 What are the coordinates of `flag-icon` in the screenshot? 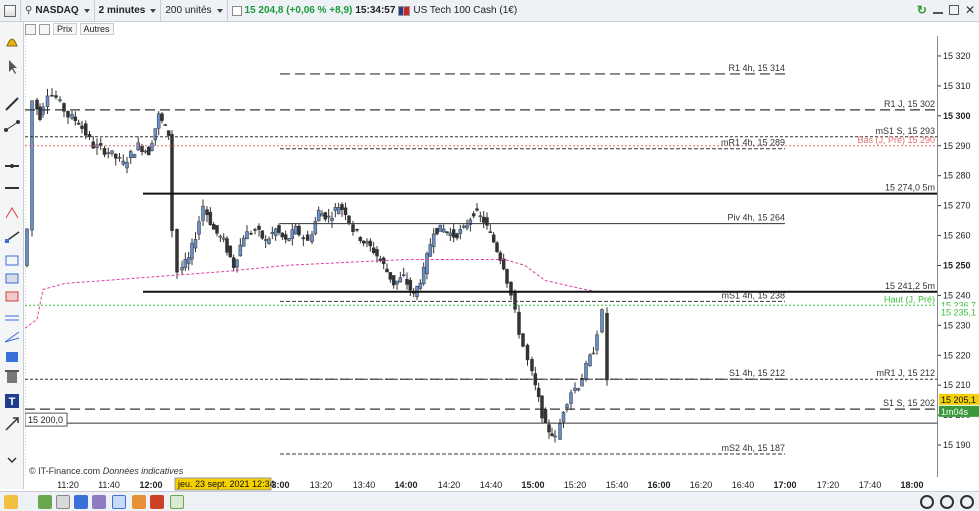 It's located at (404, 10).